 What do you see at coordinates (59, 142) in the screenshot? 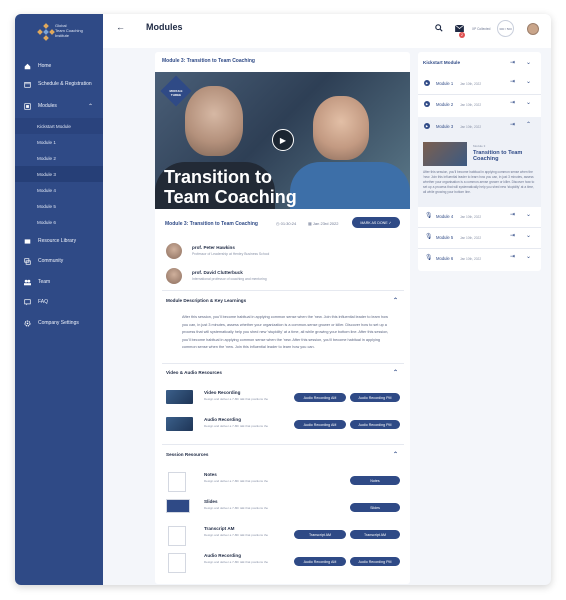
I see `sidebar-sub-module-1: Module 1` at bounding box center [59, 142].